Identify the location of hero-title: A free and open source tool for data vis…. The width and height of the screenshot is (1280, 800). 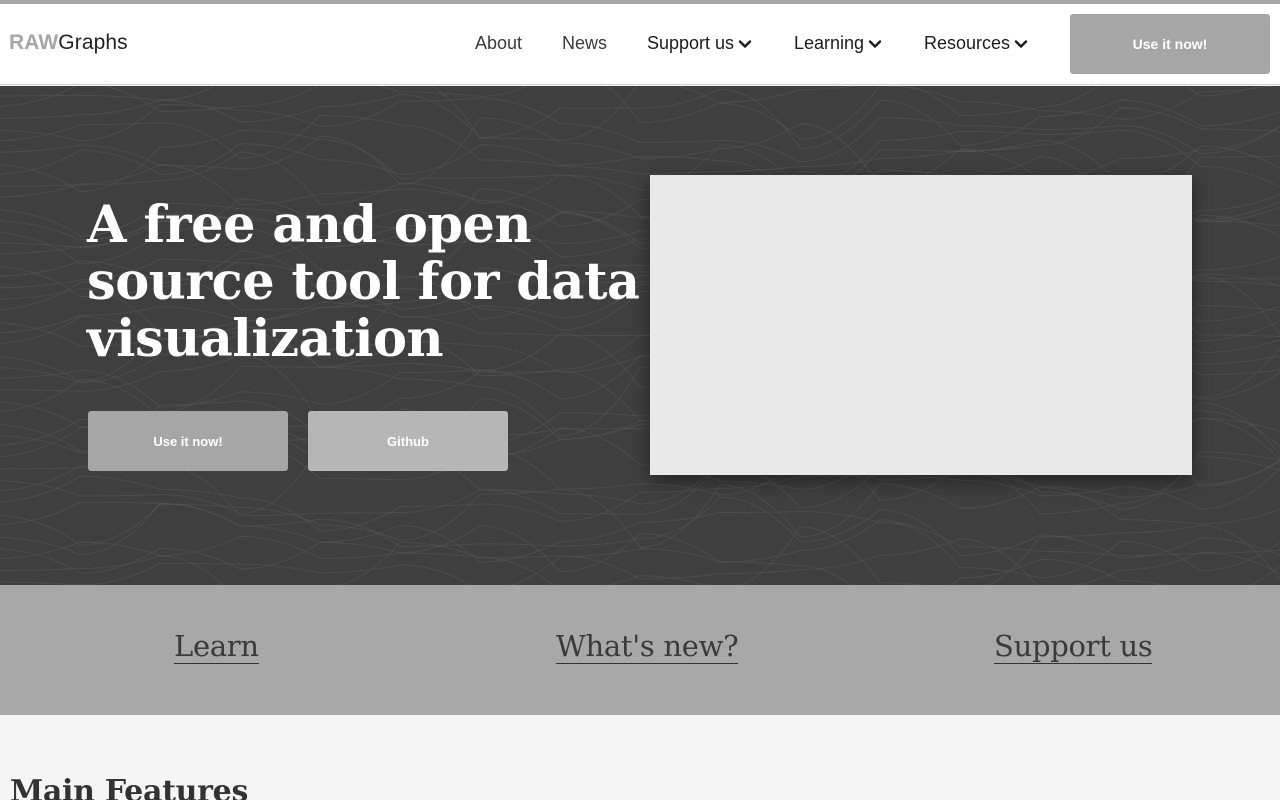
(363, 282).